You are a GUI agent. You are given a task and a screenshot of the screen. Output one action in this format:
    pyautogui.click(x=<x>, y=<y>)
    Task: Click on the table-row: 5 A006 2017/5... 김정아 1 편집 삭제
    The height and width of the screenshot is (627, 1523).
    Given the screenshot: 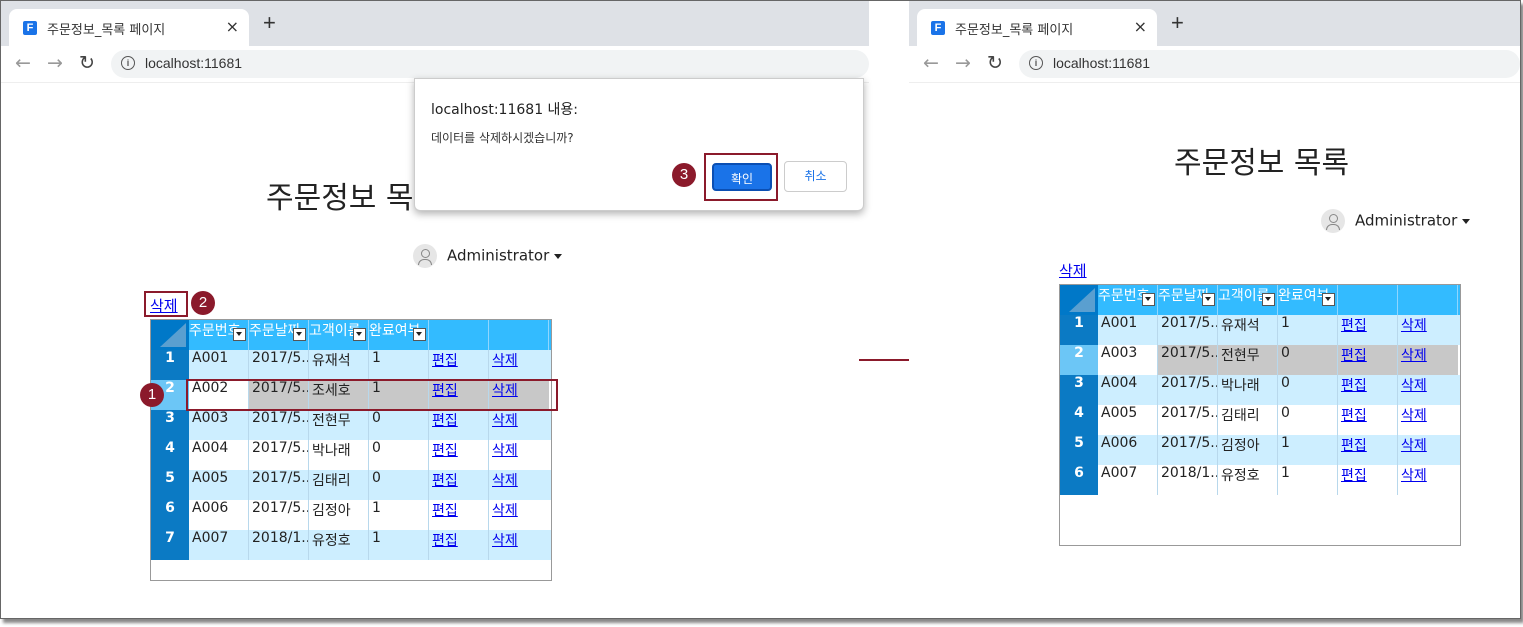 What is the action you would take?
    pyautogui.click(x=1260, y=450)
    